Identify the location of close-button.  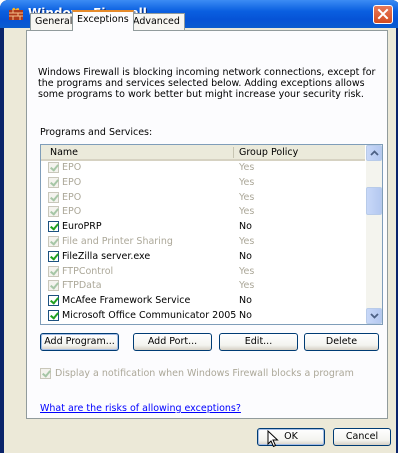
(383, 14).